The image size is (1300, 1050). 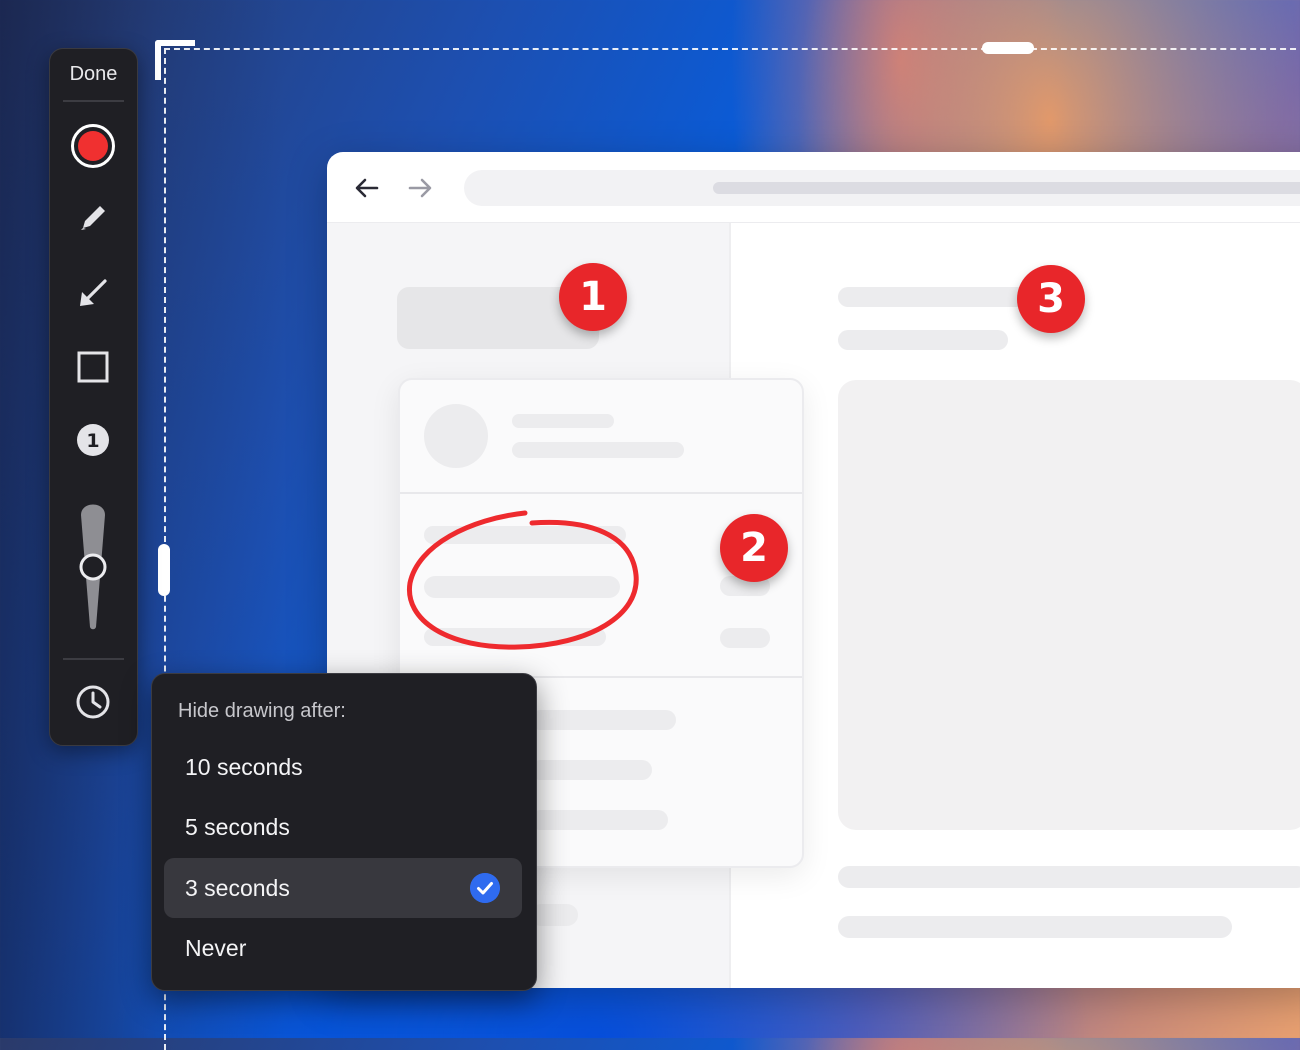 What do you see at coordinates (93, 565) in the screenshot?
I see `stroke-size-slider` at bounding box center [93, 565].